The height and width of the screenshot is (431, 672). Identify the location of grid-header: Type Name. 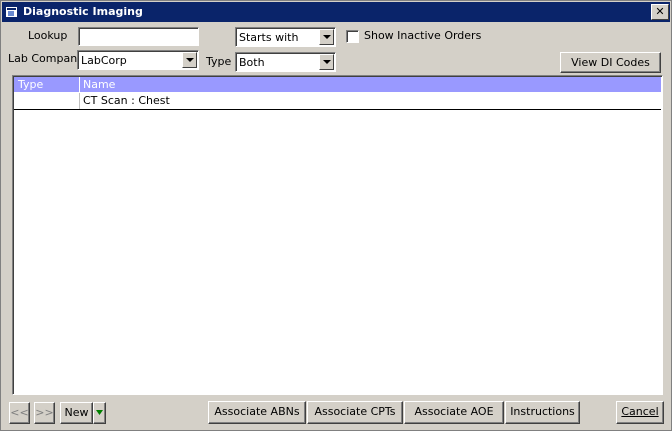
(337, 84).